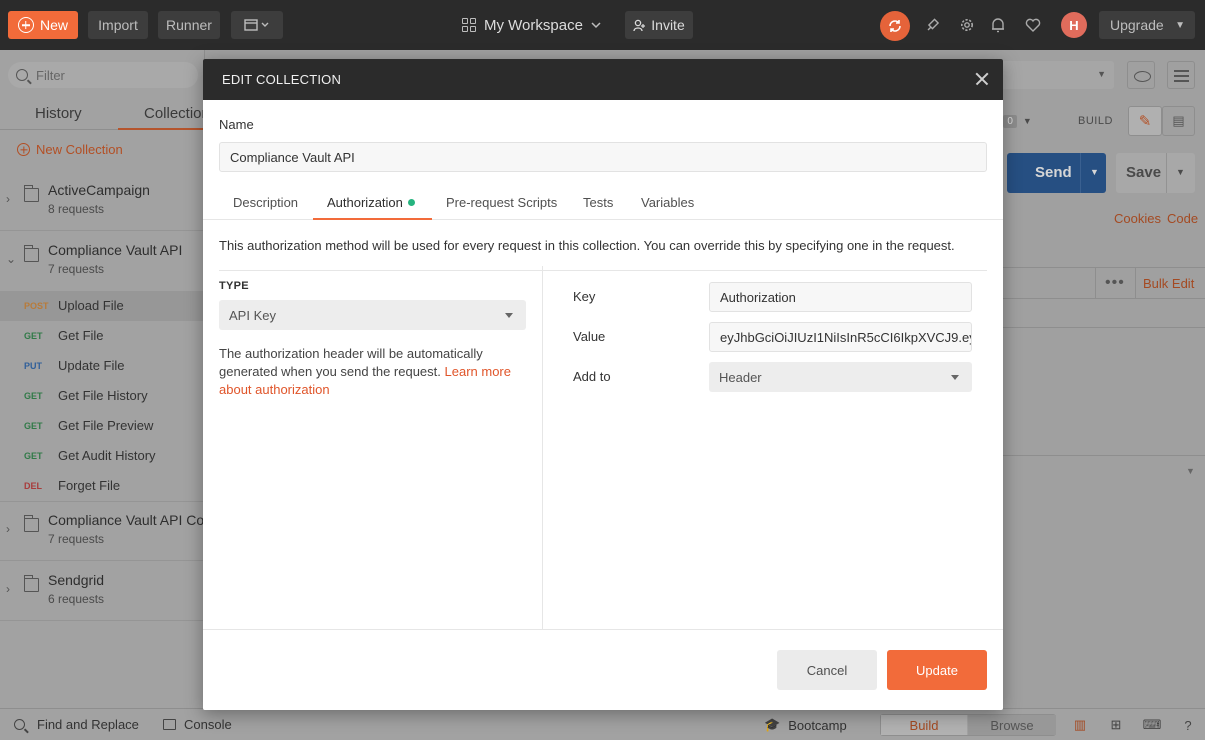  What do you see at coordinates (102, 336) in the screenshot?
I see `request-item: GET Get File` at bounding box center [102, 336].